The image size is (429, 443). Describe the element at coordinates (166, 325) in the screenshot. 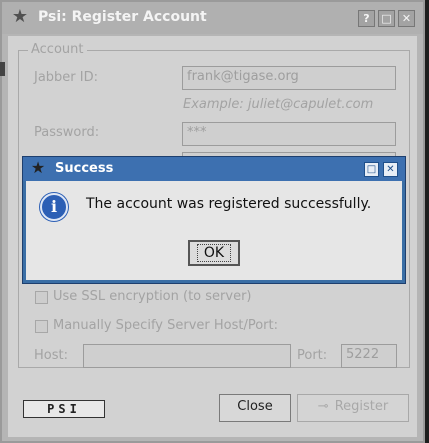

I see `manual-host-label: Manually Specify Server Host/Port:` at that location.